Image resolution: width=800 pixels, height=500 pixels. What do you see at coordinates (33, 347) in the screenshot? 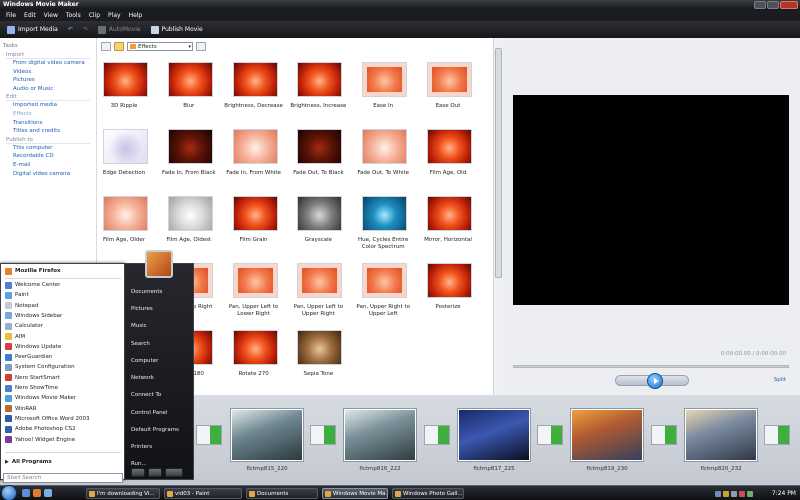
I see `start-menu-program: Windows Update` at bounding box center [33, 347].